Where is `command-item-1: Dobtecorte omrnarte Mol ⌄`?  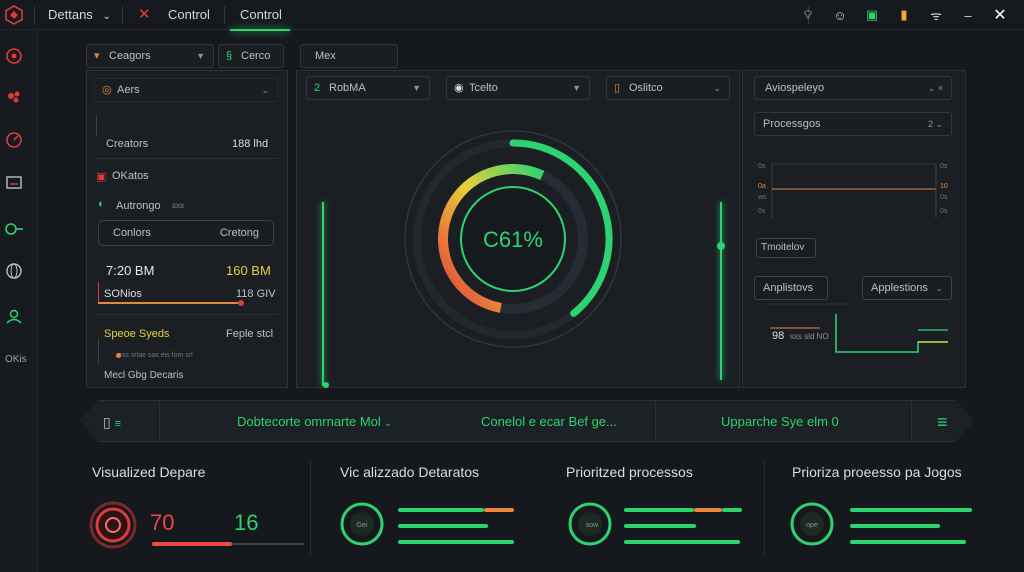
command-item-1: Dobtecorte omrnarte Mol ⌄ is located at coordinates (314, 421).